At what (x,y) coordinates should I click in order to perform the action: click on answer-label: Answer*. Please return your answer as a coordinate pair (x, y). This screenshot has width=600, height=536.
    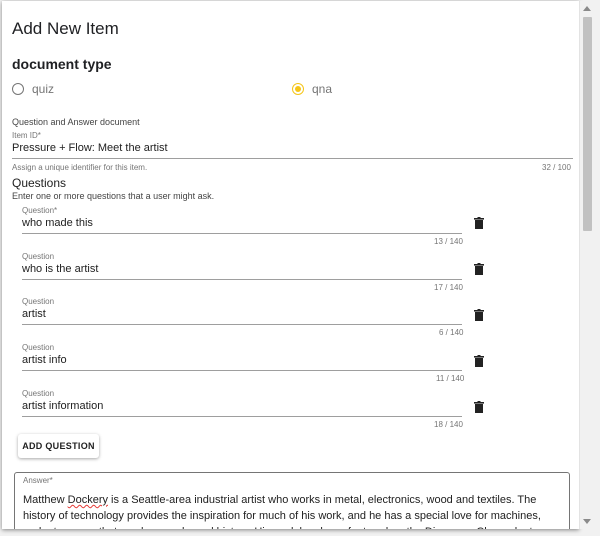
    Looking at the image, I should click on (38, 480).